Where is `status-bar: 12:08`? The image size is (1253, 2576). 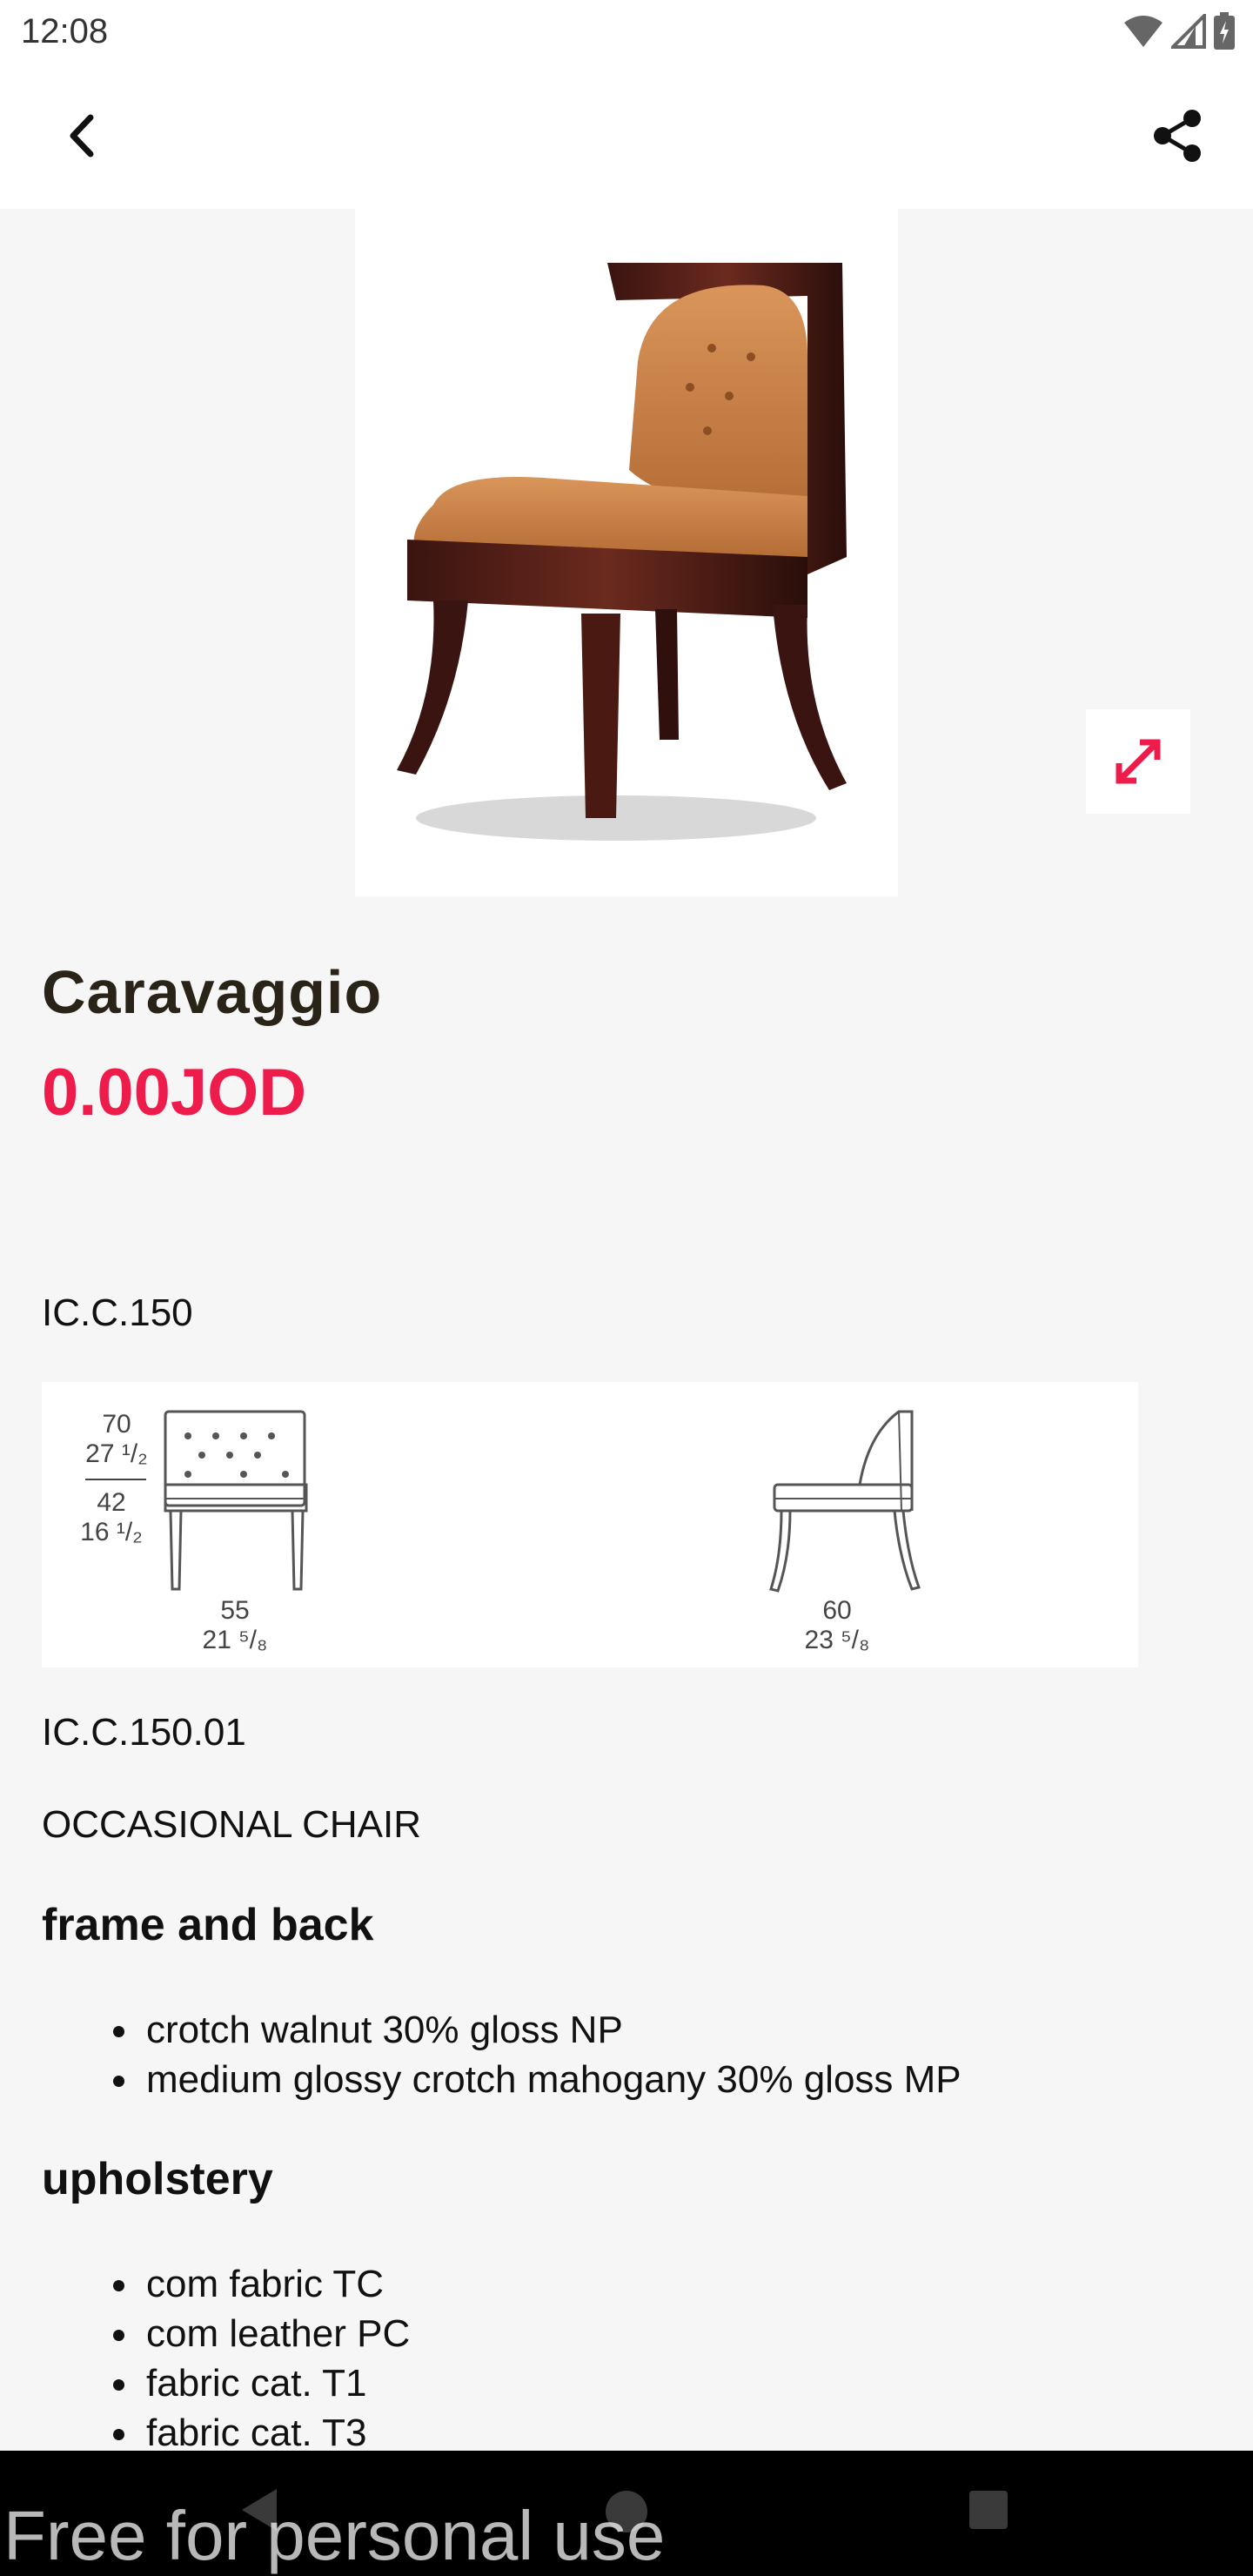
status-bar: 12:08 is located at coordinates (626, 32).